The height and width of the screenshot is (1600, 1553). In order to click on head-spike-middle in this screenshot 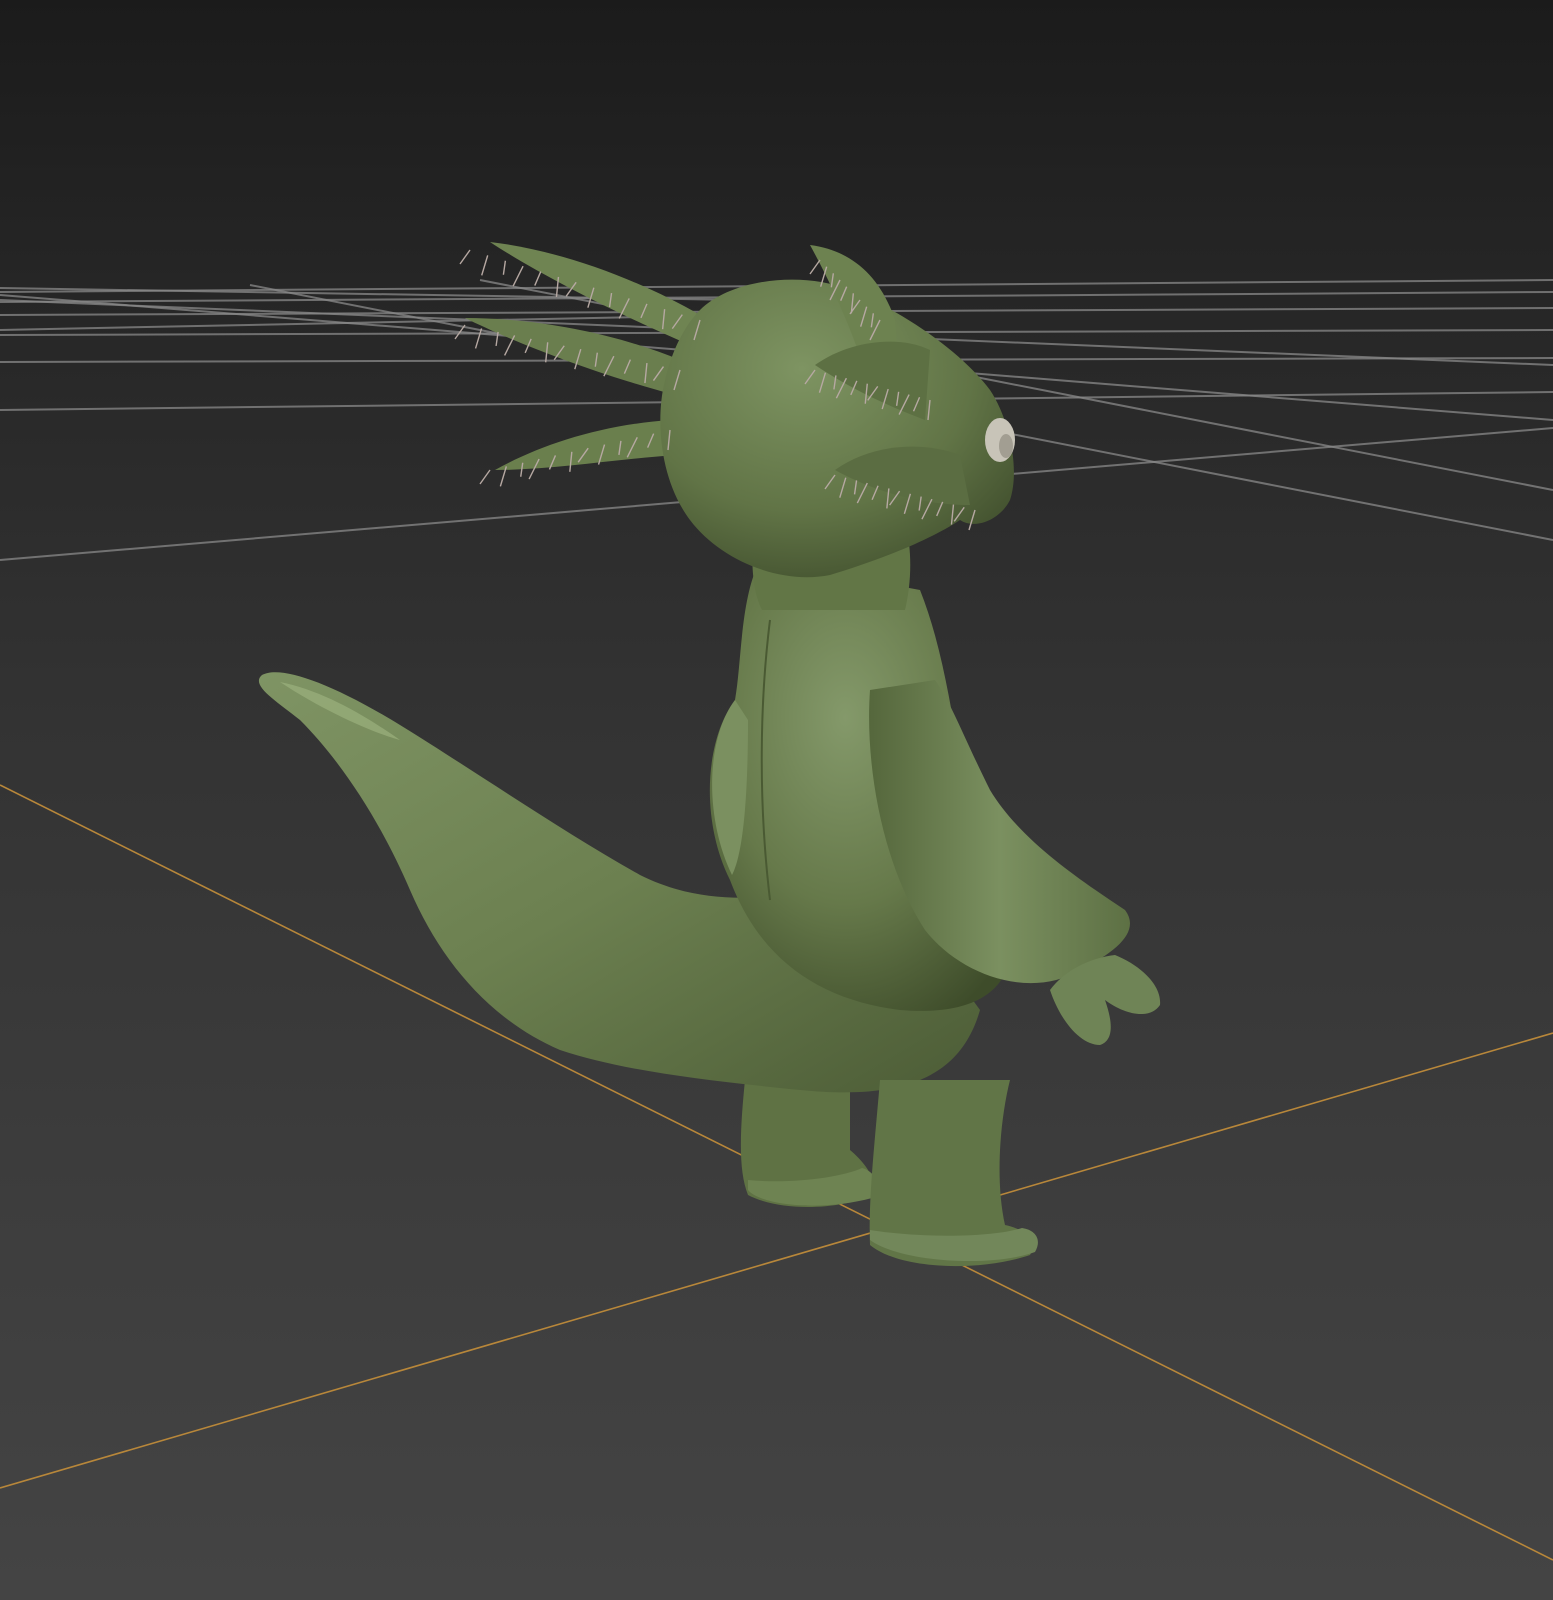, I will do `click(572, 356)`.